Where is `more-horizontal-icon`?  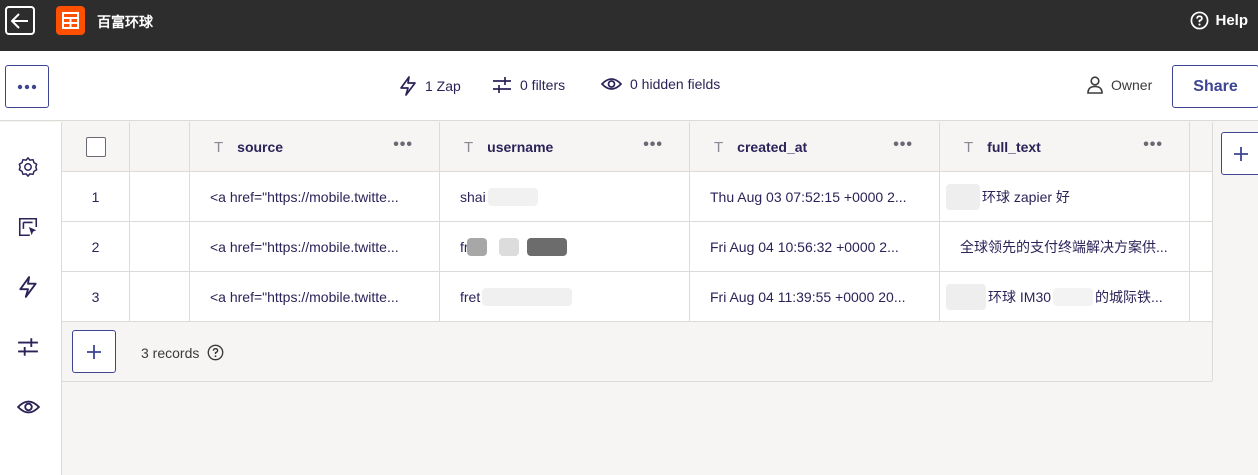 more-horizontal-icon is located at coordinates (27, 86).